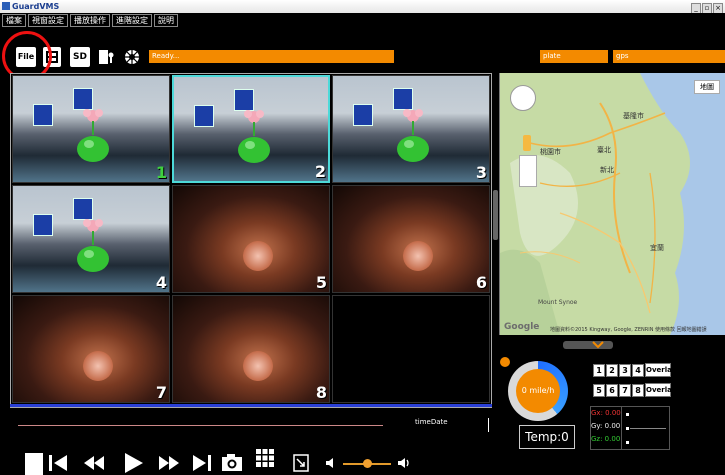 The width and height of the screenshot is (725, 475). I want to click on channel-6-button: 6, so click(612, 390).